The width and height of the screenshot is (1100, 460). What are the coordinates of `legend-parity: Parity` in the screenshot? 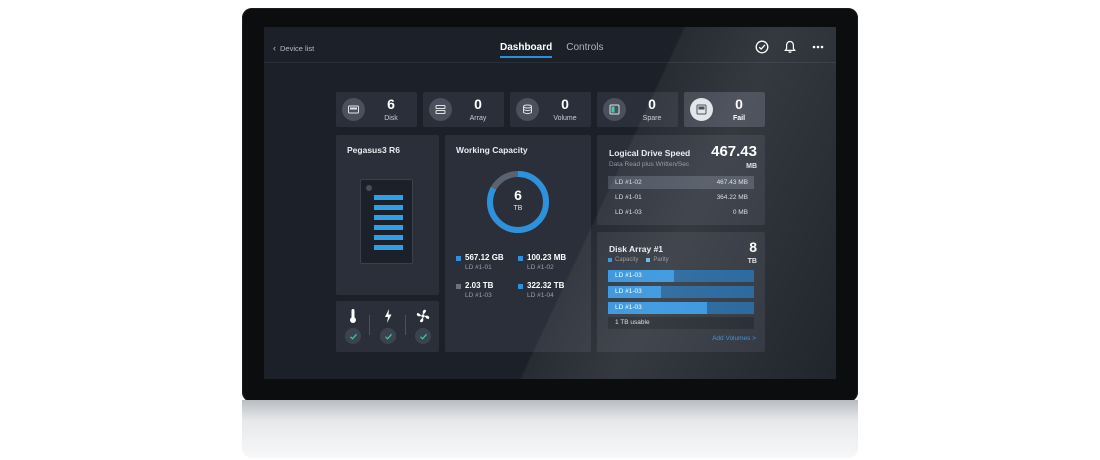 It's located at (657, 260).